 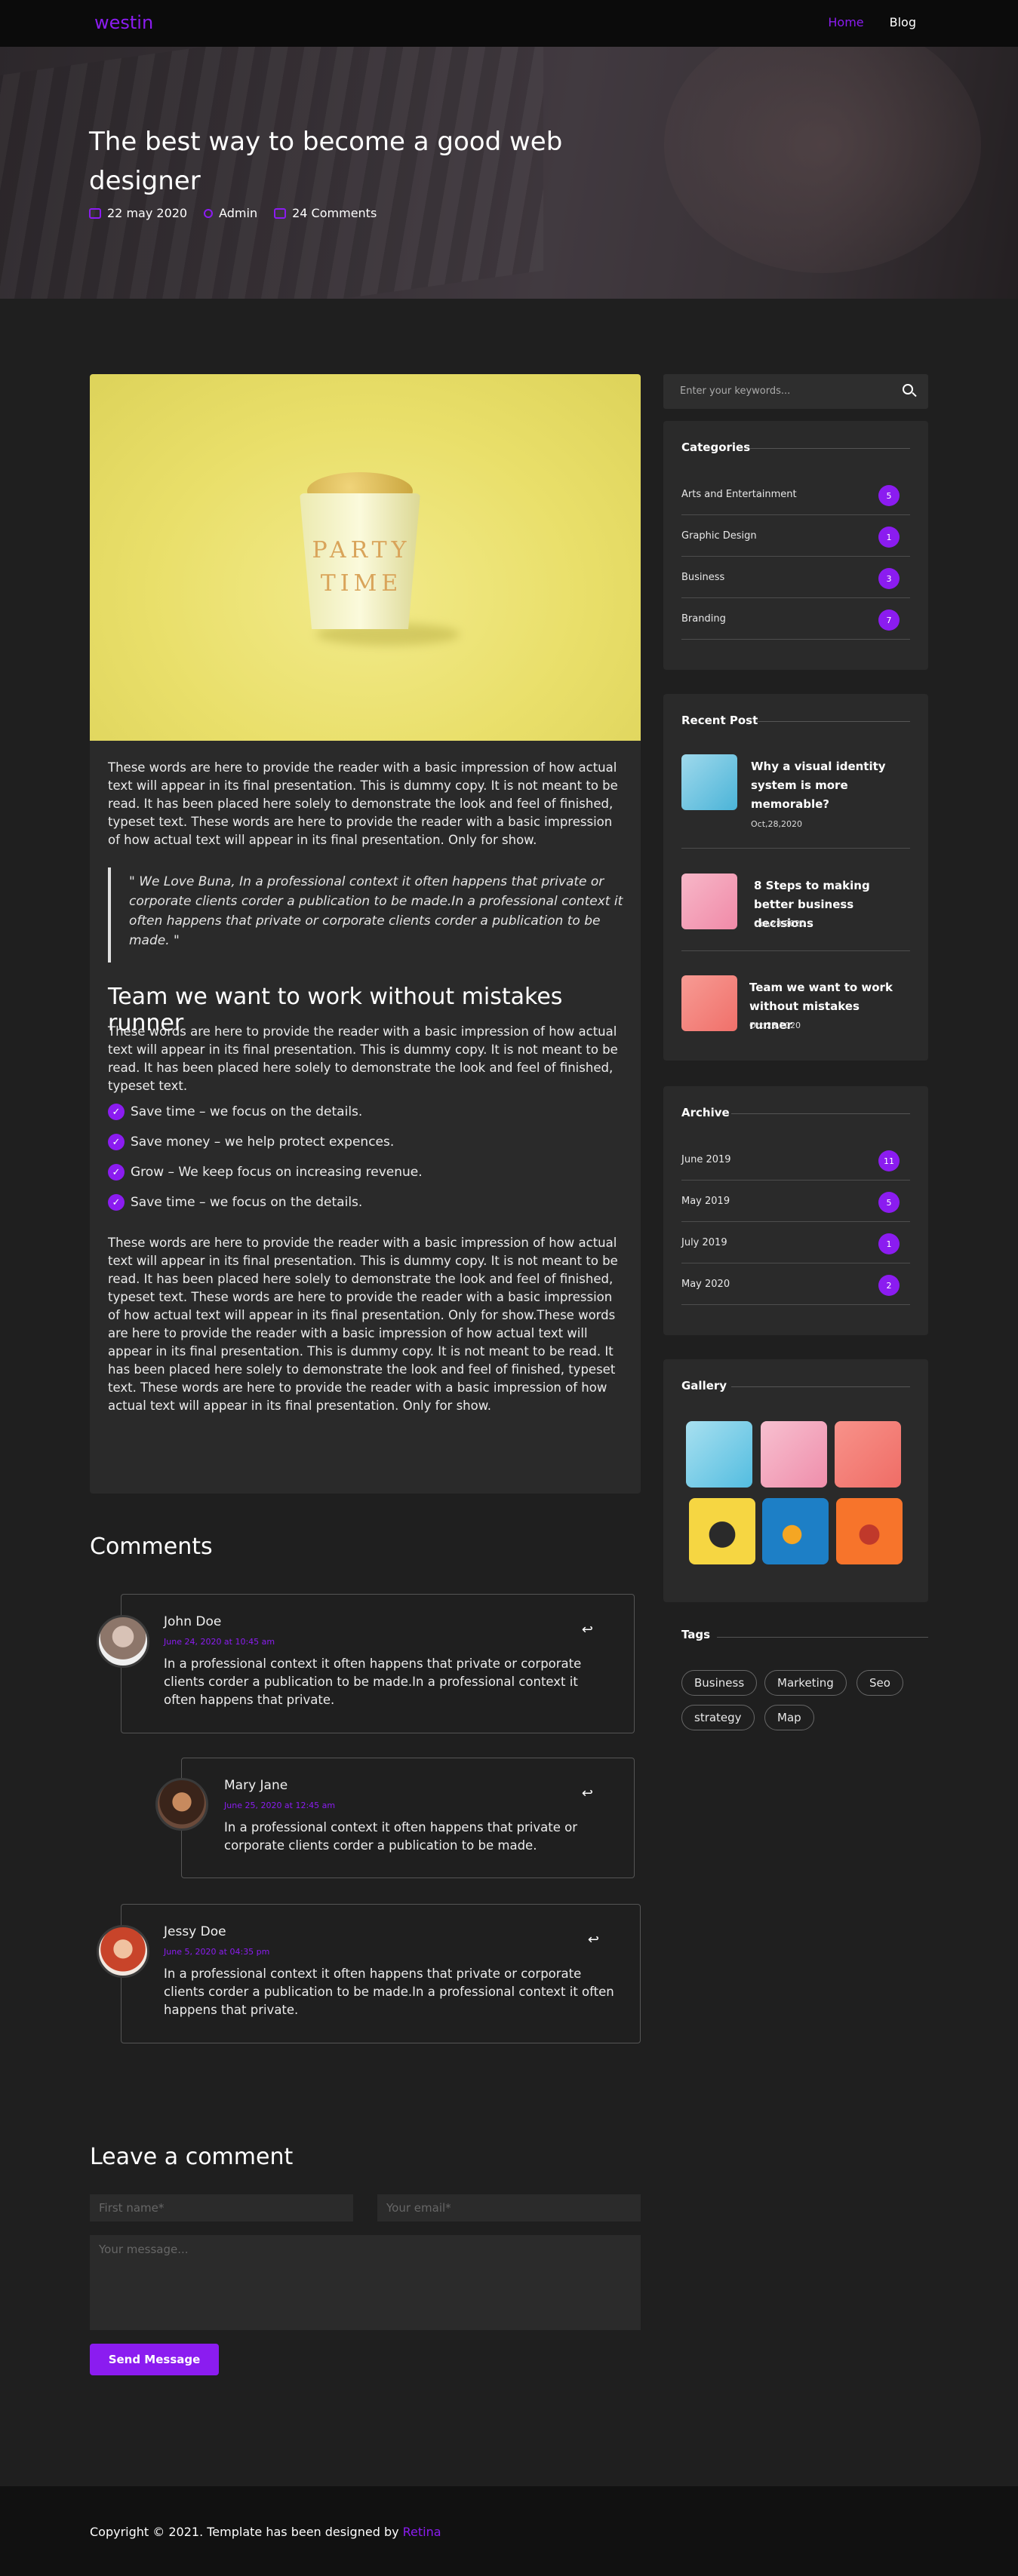 I want to click on nav-blog-link: Blog, so click(x=903, y=22).